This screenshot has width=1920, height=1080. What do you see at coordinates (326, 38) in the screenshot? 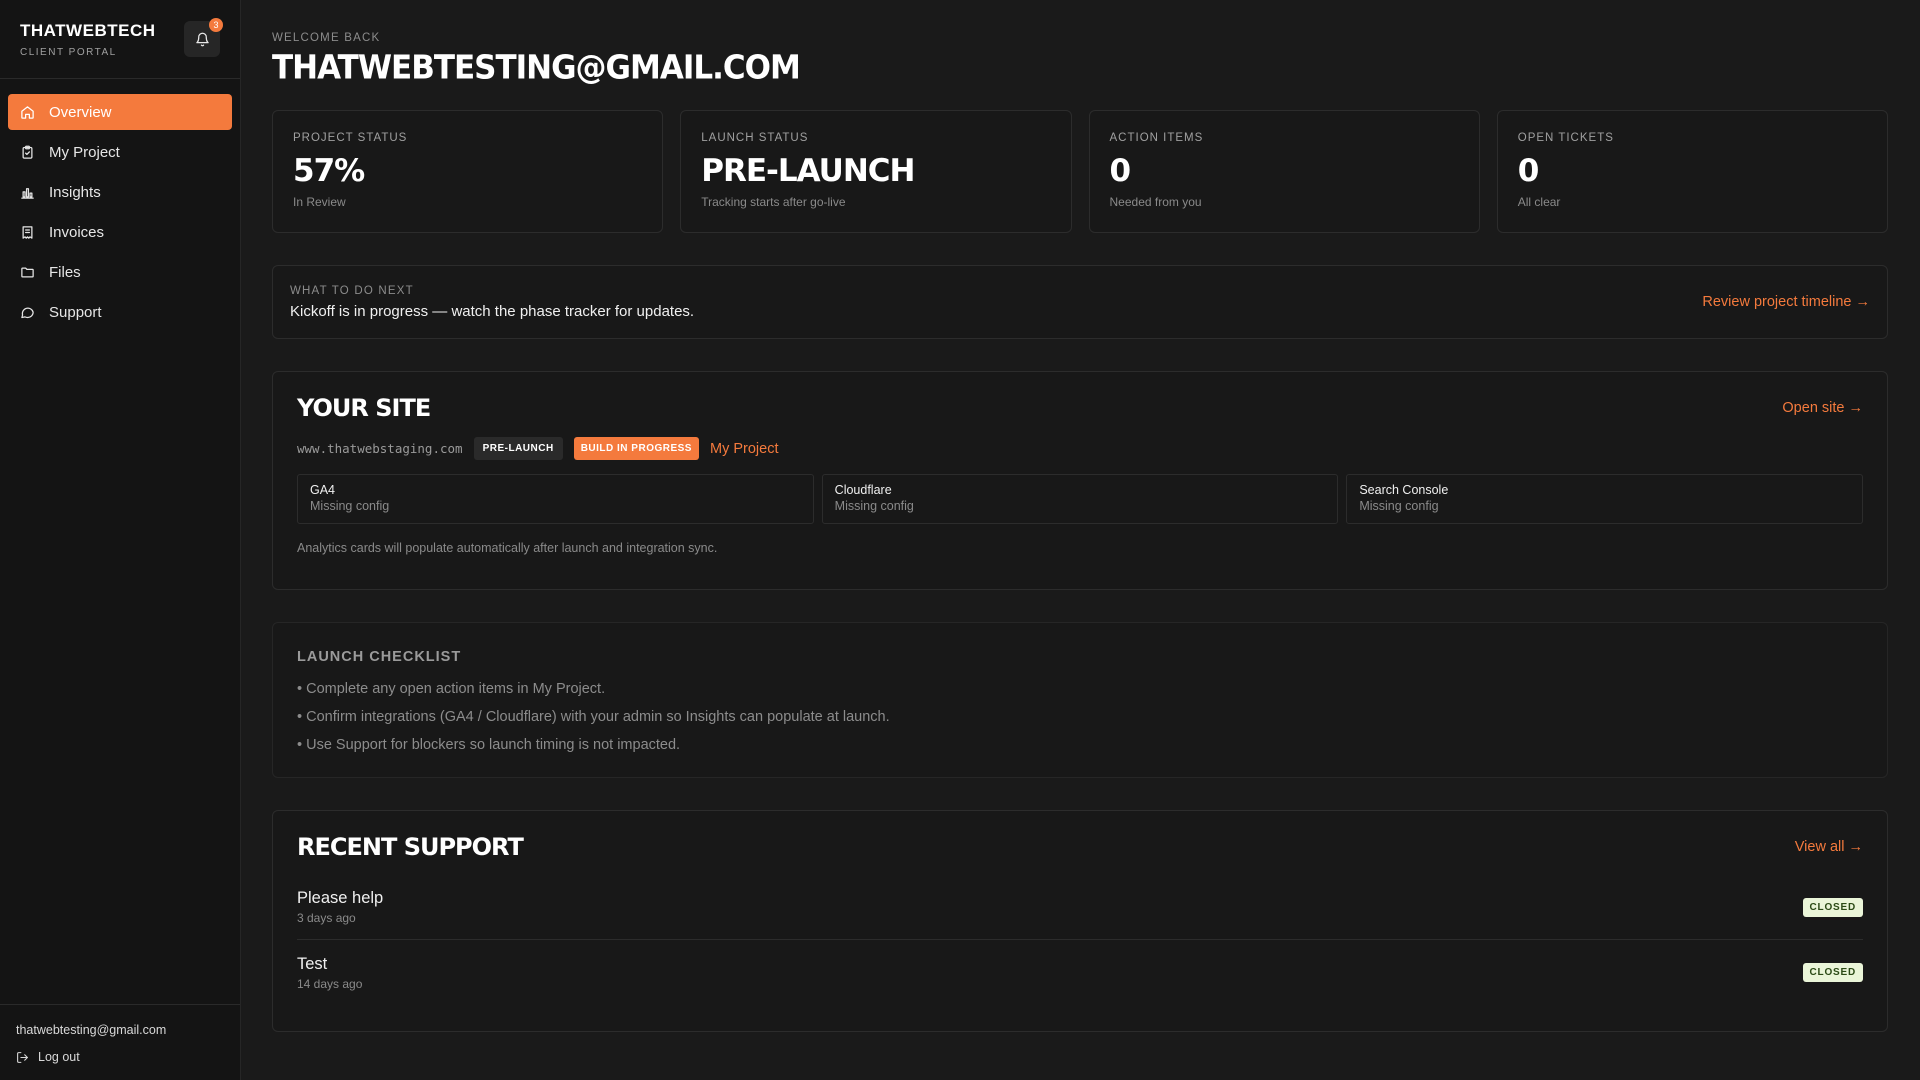
I see `welcome-label: WELCOME BACK` at bounding box center [326, 38].